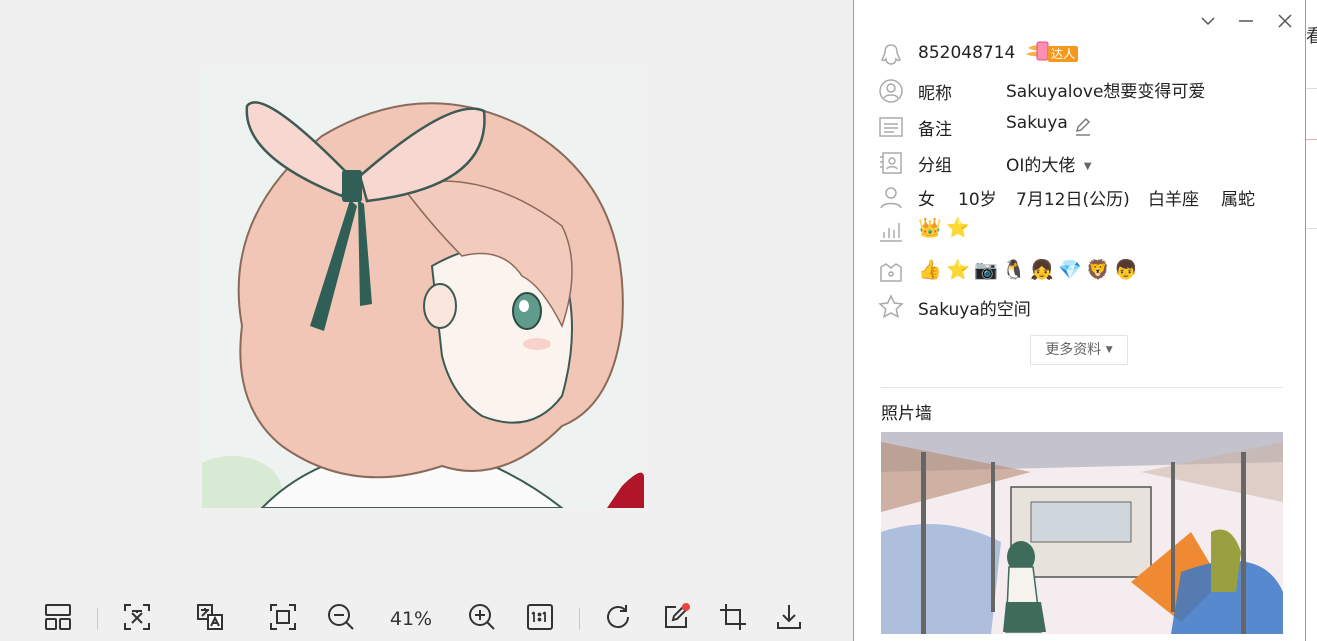 This screenshot has height=641, width=1317. Describe the element at coordinates (930, 270) in the screenshot. I see `service-badge: 👍` at that location.